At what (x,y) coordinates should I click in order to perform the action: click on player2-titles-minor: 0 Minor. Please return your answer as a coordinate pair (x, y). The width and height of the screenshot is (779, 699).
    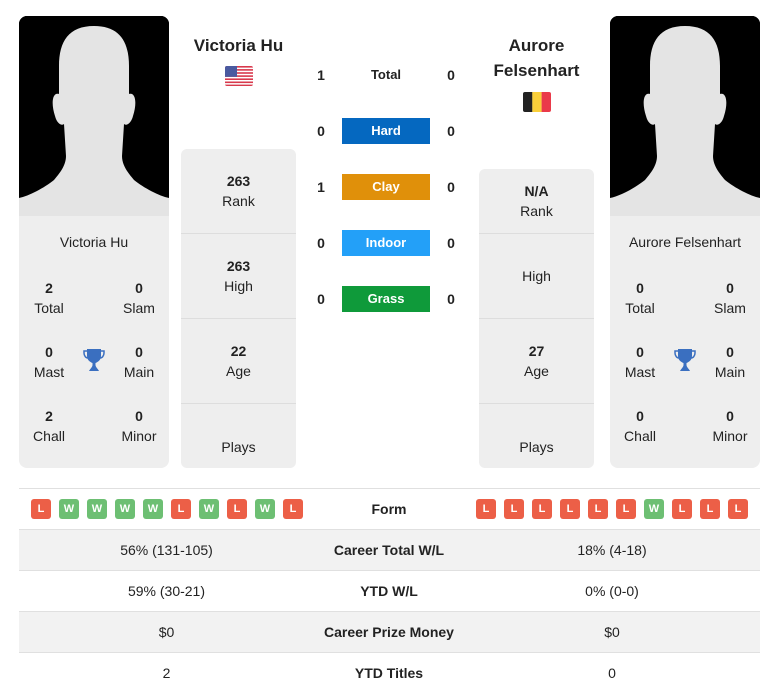
    Looking at the image, I should click on (730, 426).